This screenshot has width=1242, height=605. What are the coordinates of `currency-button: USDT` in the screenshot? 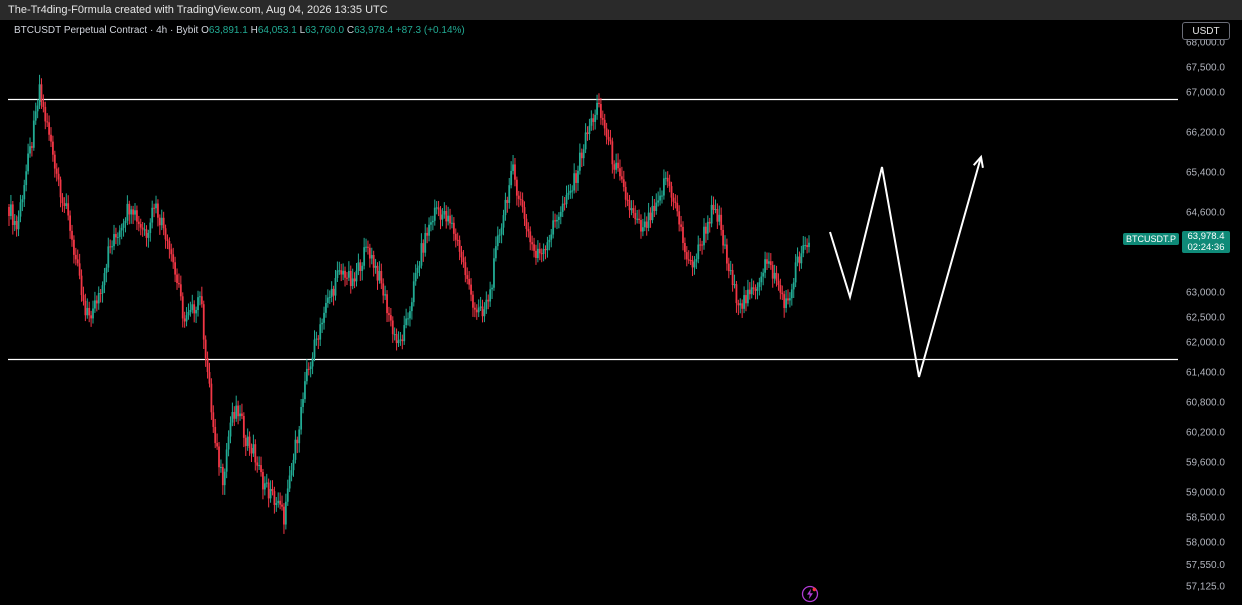 It's located at (1206, 31).